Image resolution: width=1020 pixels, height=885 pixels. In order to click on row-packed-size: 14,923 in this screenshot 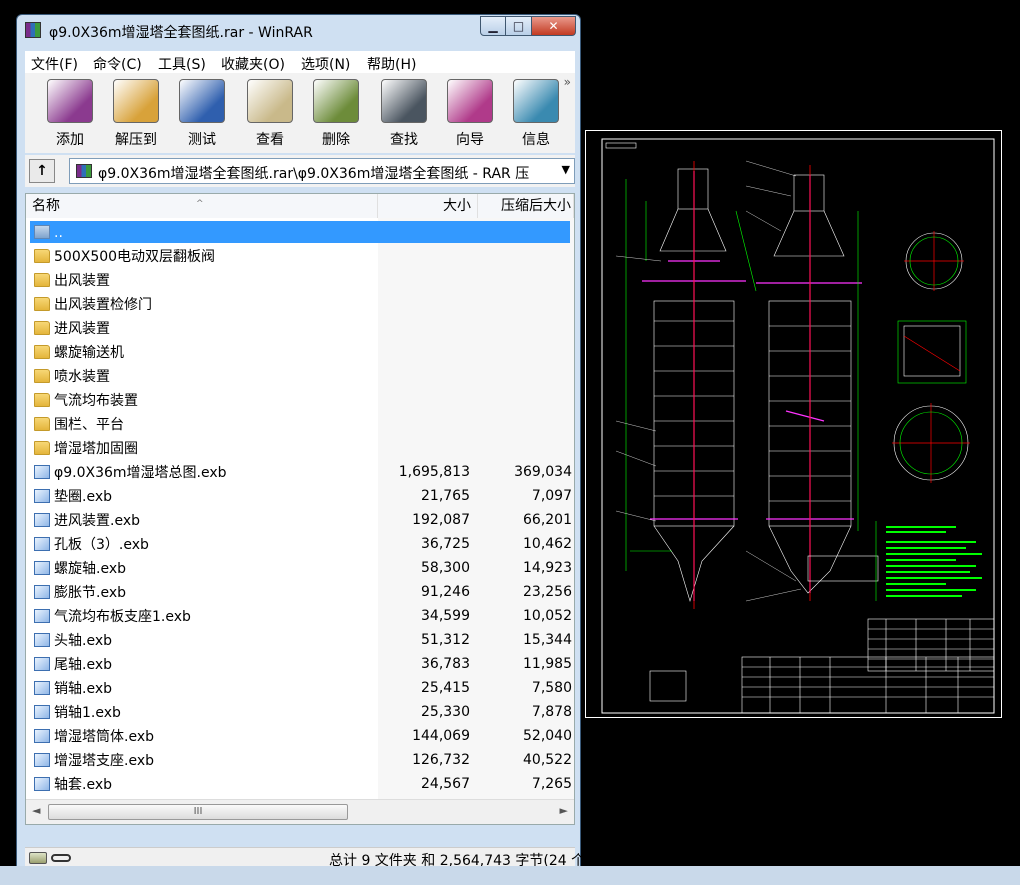, I will do `click(547, 568)`.